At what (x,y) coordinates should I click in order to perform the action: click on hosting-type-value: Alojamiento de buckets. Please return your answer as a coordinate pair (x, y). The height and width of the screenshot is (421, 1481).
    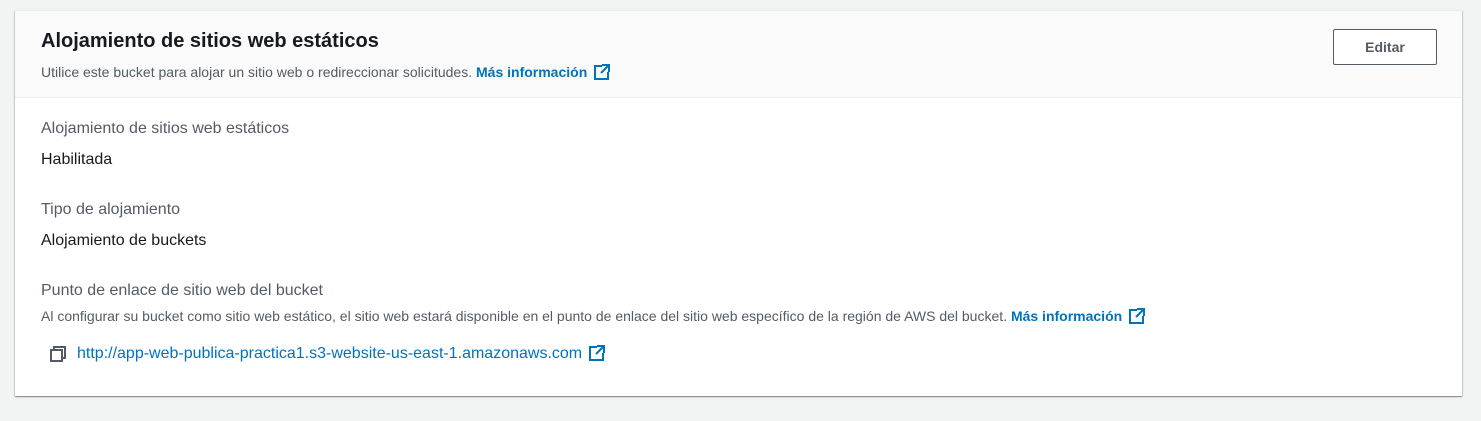
    Looking at the image, I should click on (124, 240).